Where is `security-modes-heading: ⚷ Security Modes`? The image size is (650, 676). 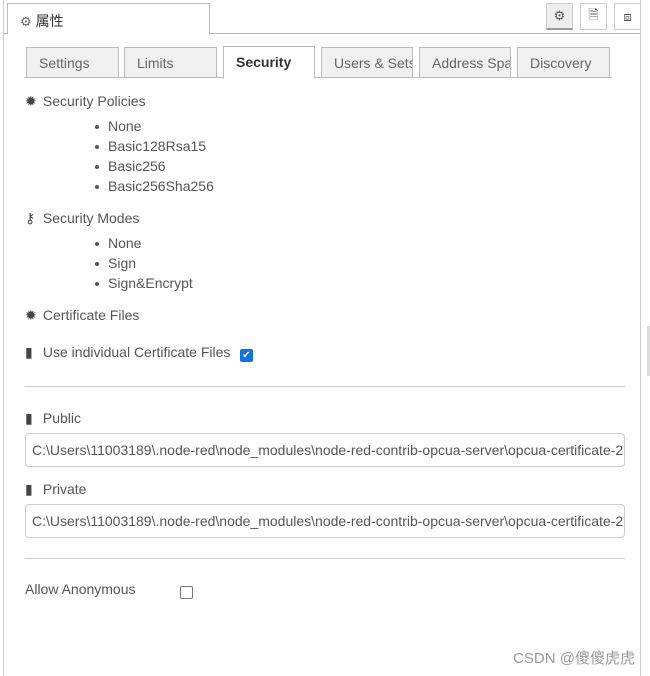 security-modes-heading: ⚷ Security Modes is located at coordinates (82, 218).